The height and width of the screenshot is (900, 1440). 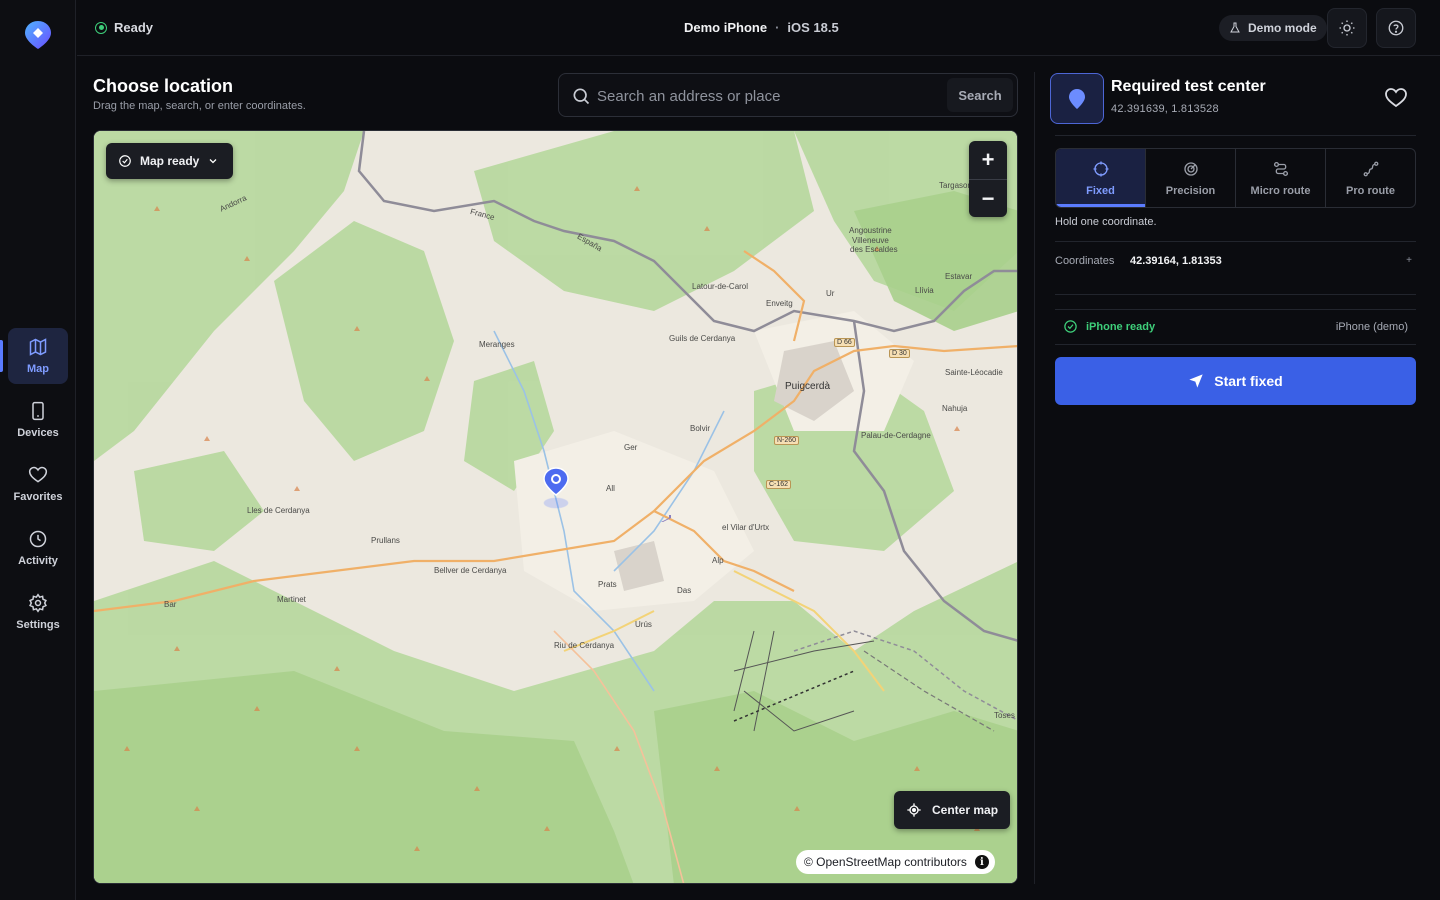 I want to click on sidebar-item-devices: Devices, so click(x=38, y=420).